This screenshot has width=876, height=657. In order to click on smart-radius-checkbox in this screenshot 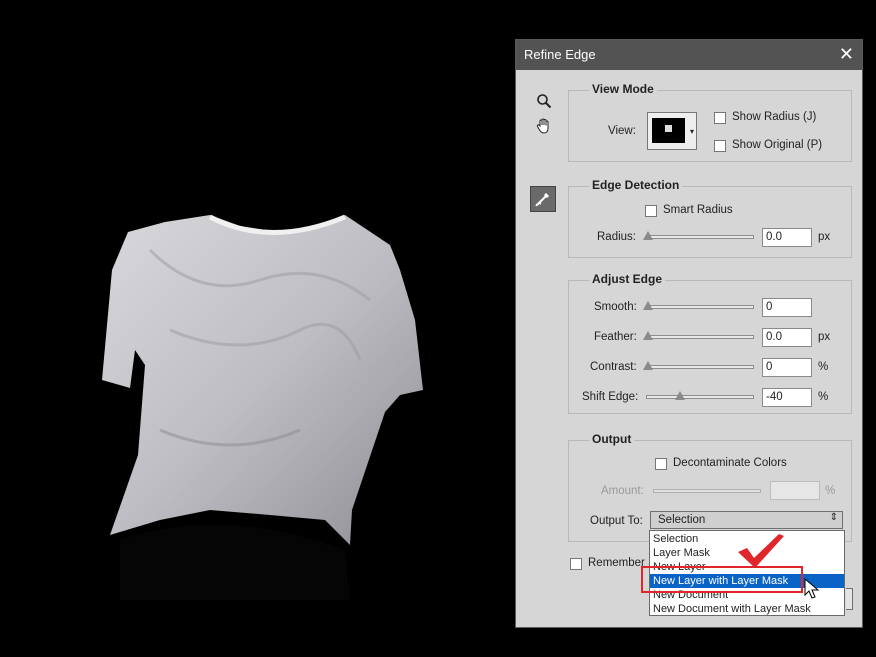, I will do `click(651, 211)`.